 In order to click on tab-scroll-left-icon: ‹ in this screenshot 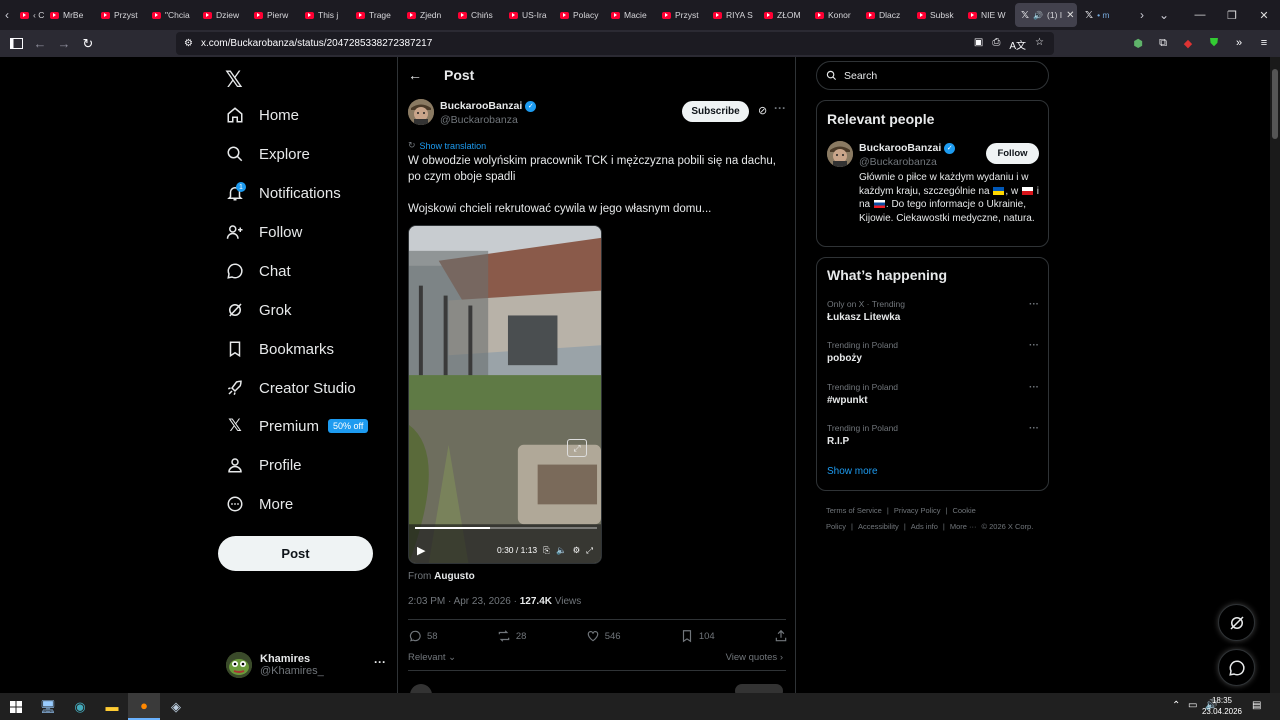, I will do `click(7, 15)`.